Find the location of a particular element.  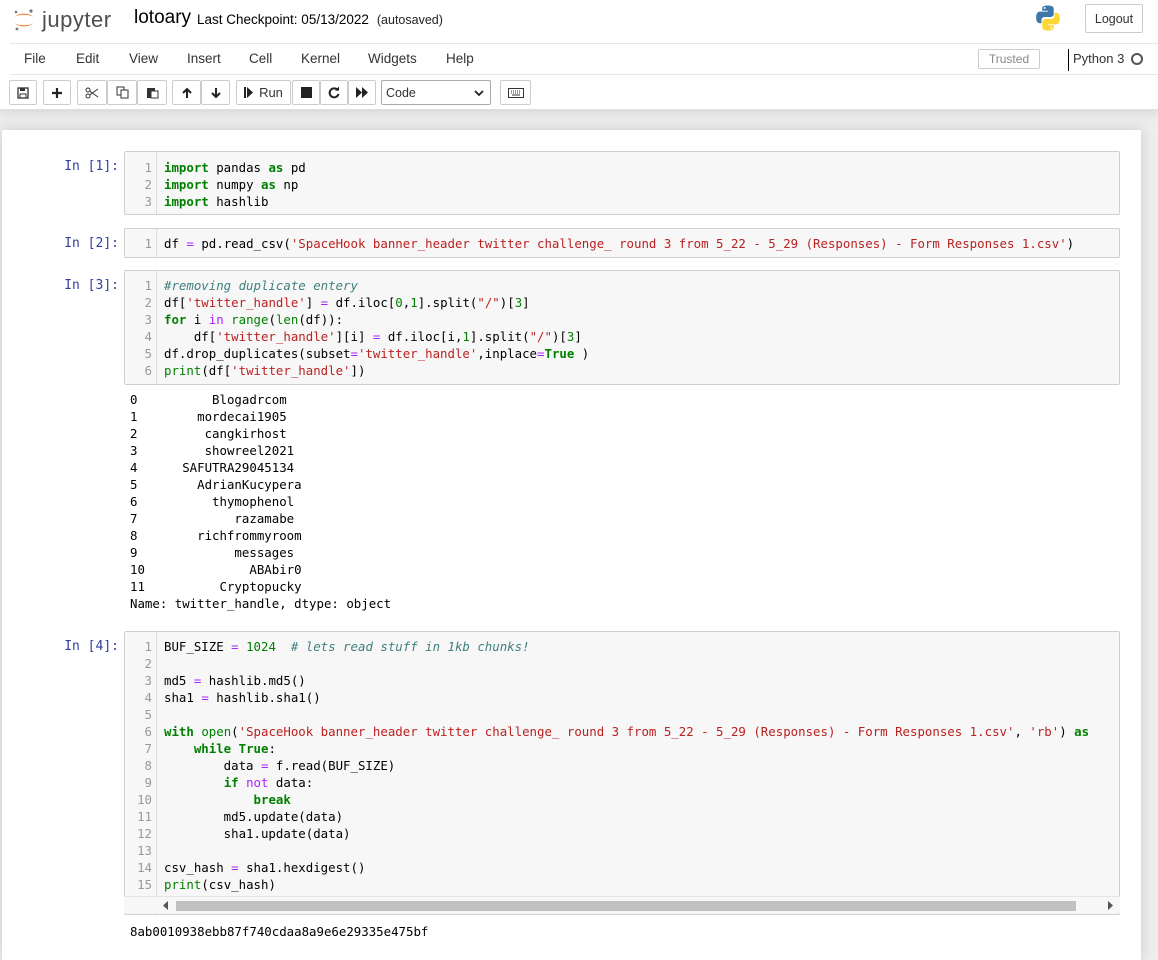

move-down-button is located at coordinates (215, 92).